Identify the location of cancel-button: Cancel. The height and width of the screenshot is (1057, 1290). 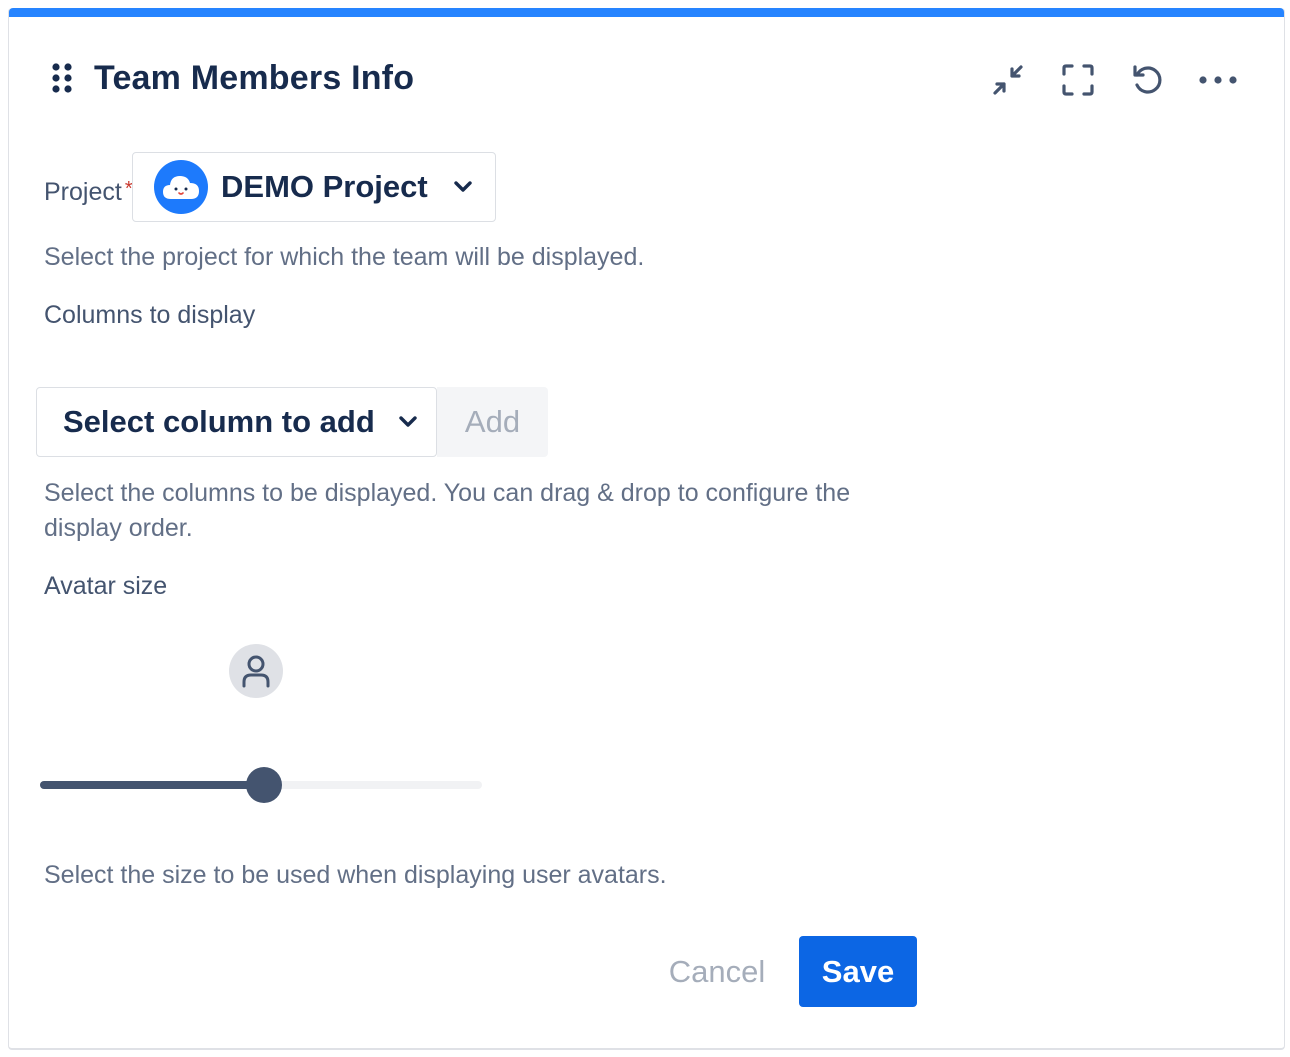
(717, 972).